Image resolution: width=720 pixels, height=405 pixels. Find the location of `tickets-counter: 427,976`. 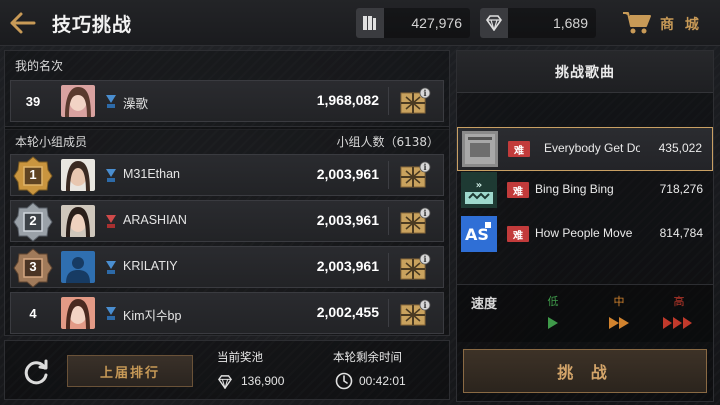

tickets-counter: 427,976 is located at coordinates (413, 23).